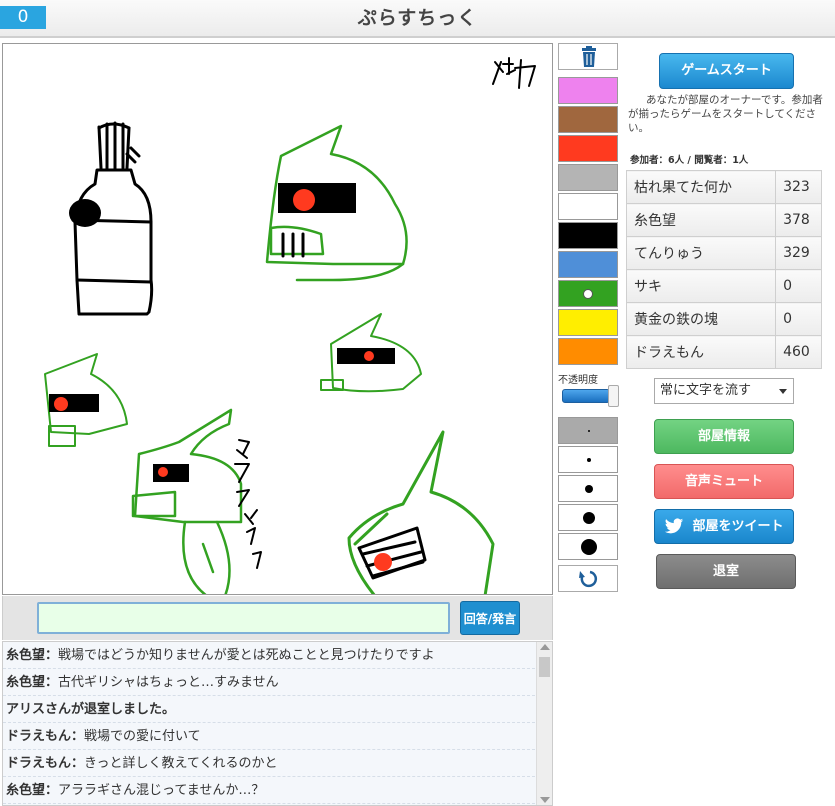 The image size is (835, 806). Describe the element at coordinates (181, 763) in the screenshot. I see `chat-text: きっと詳しく教えてくれるのかと` at that location.